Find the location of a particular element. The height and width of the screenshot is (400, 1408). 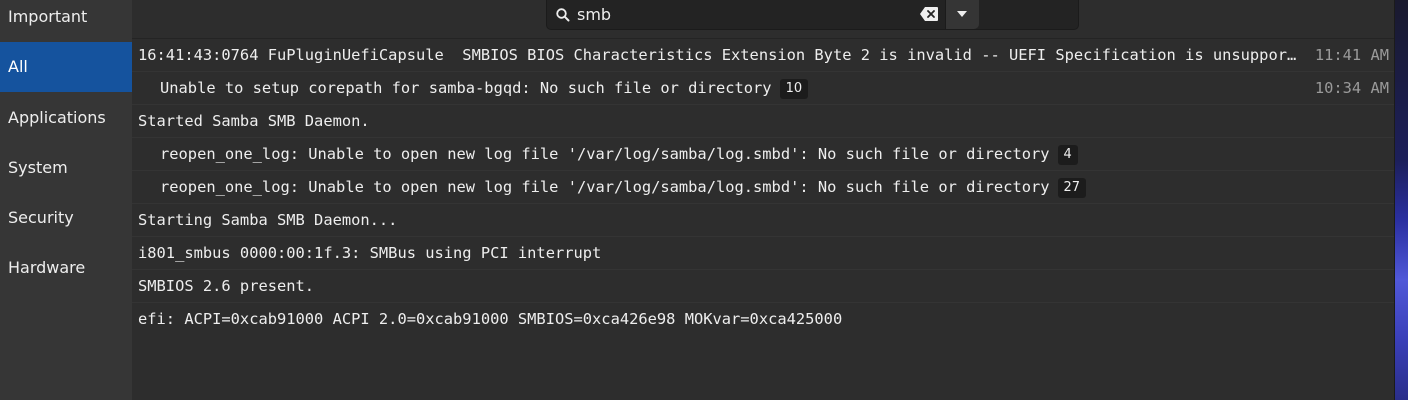

sidebar-item-important: Important is located at coordinates (66, 21).